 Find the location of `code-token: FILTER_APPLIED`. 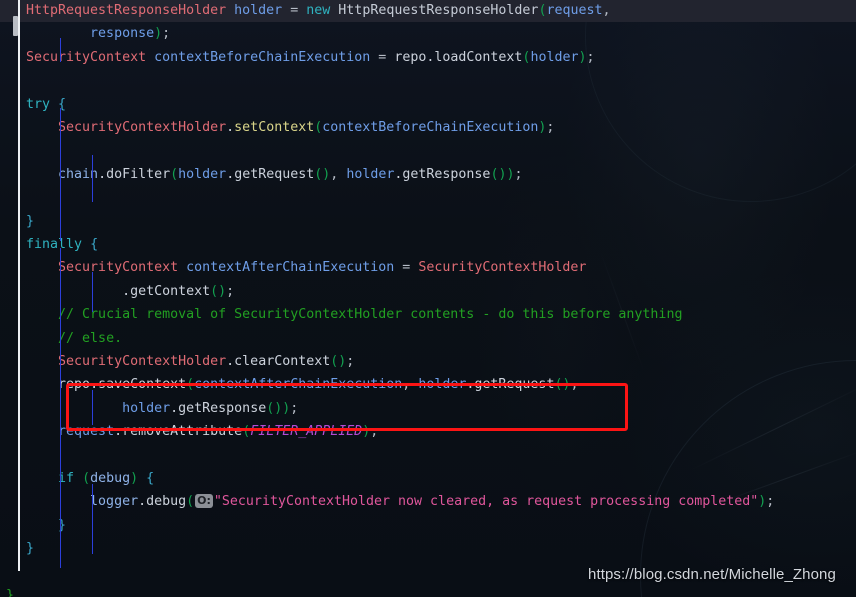

code-token: FILTER_APPLIED is located at coordinates (306, 432).